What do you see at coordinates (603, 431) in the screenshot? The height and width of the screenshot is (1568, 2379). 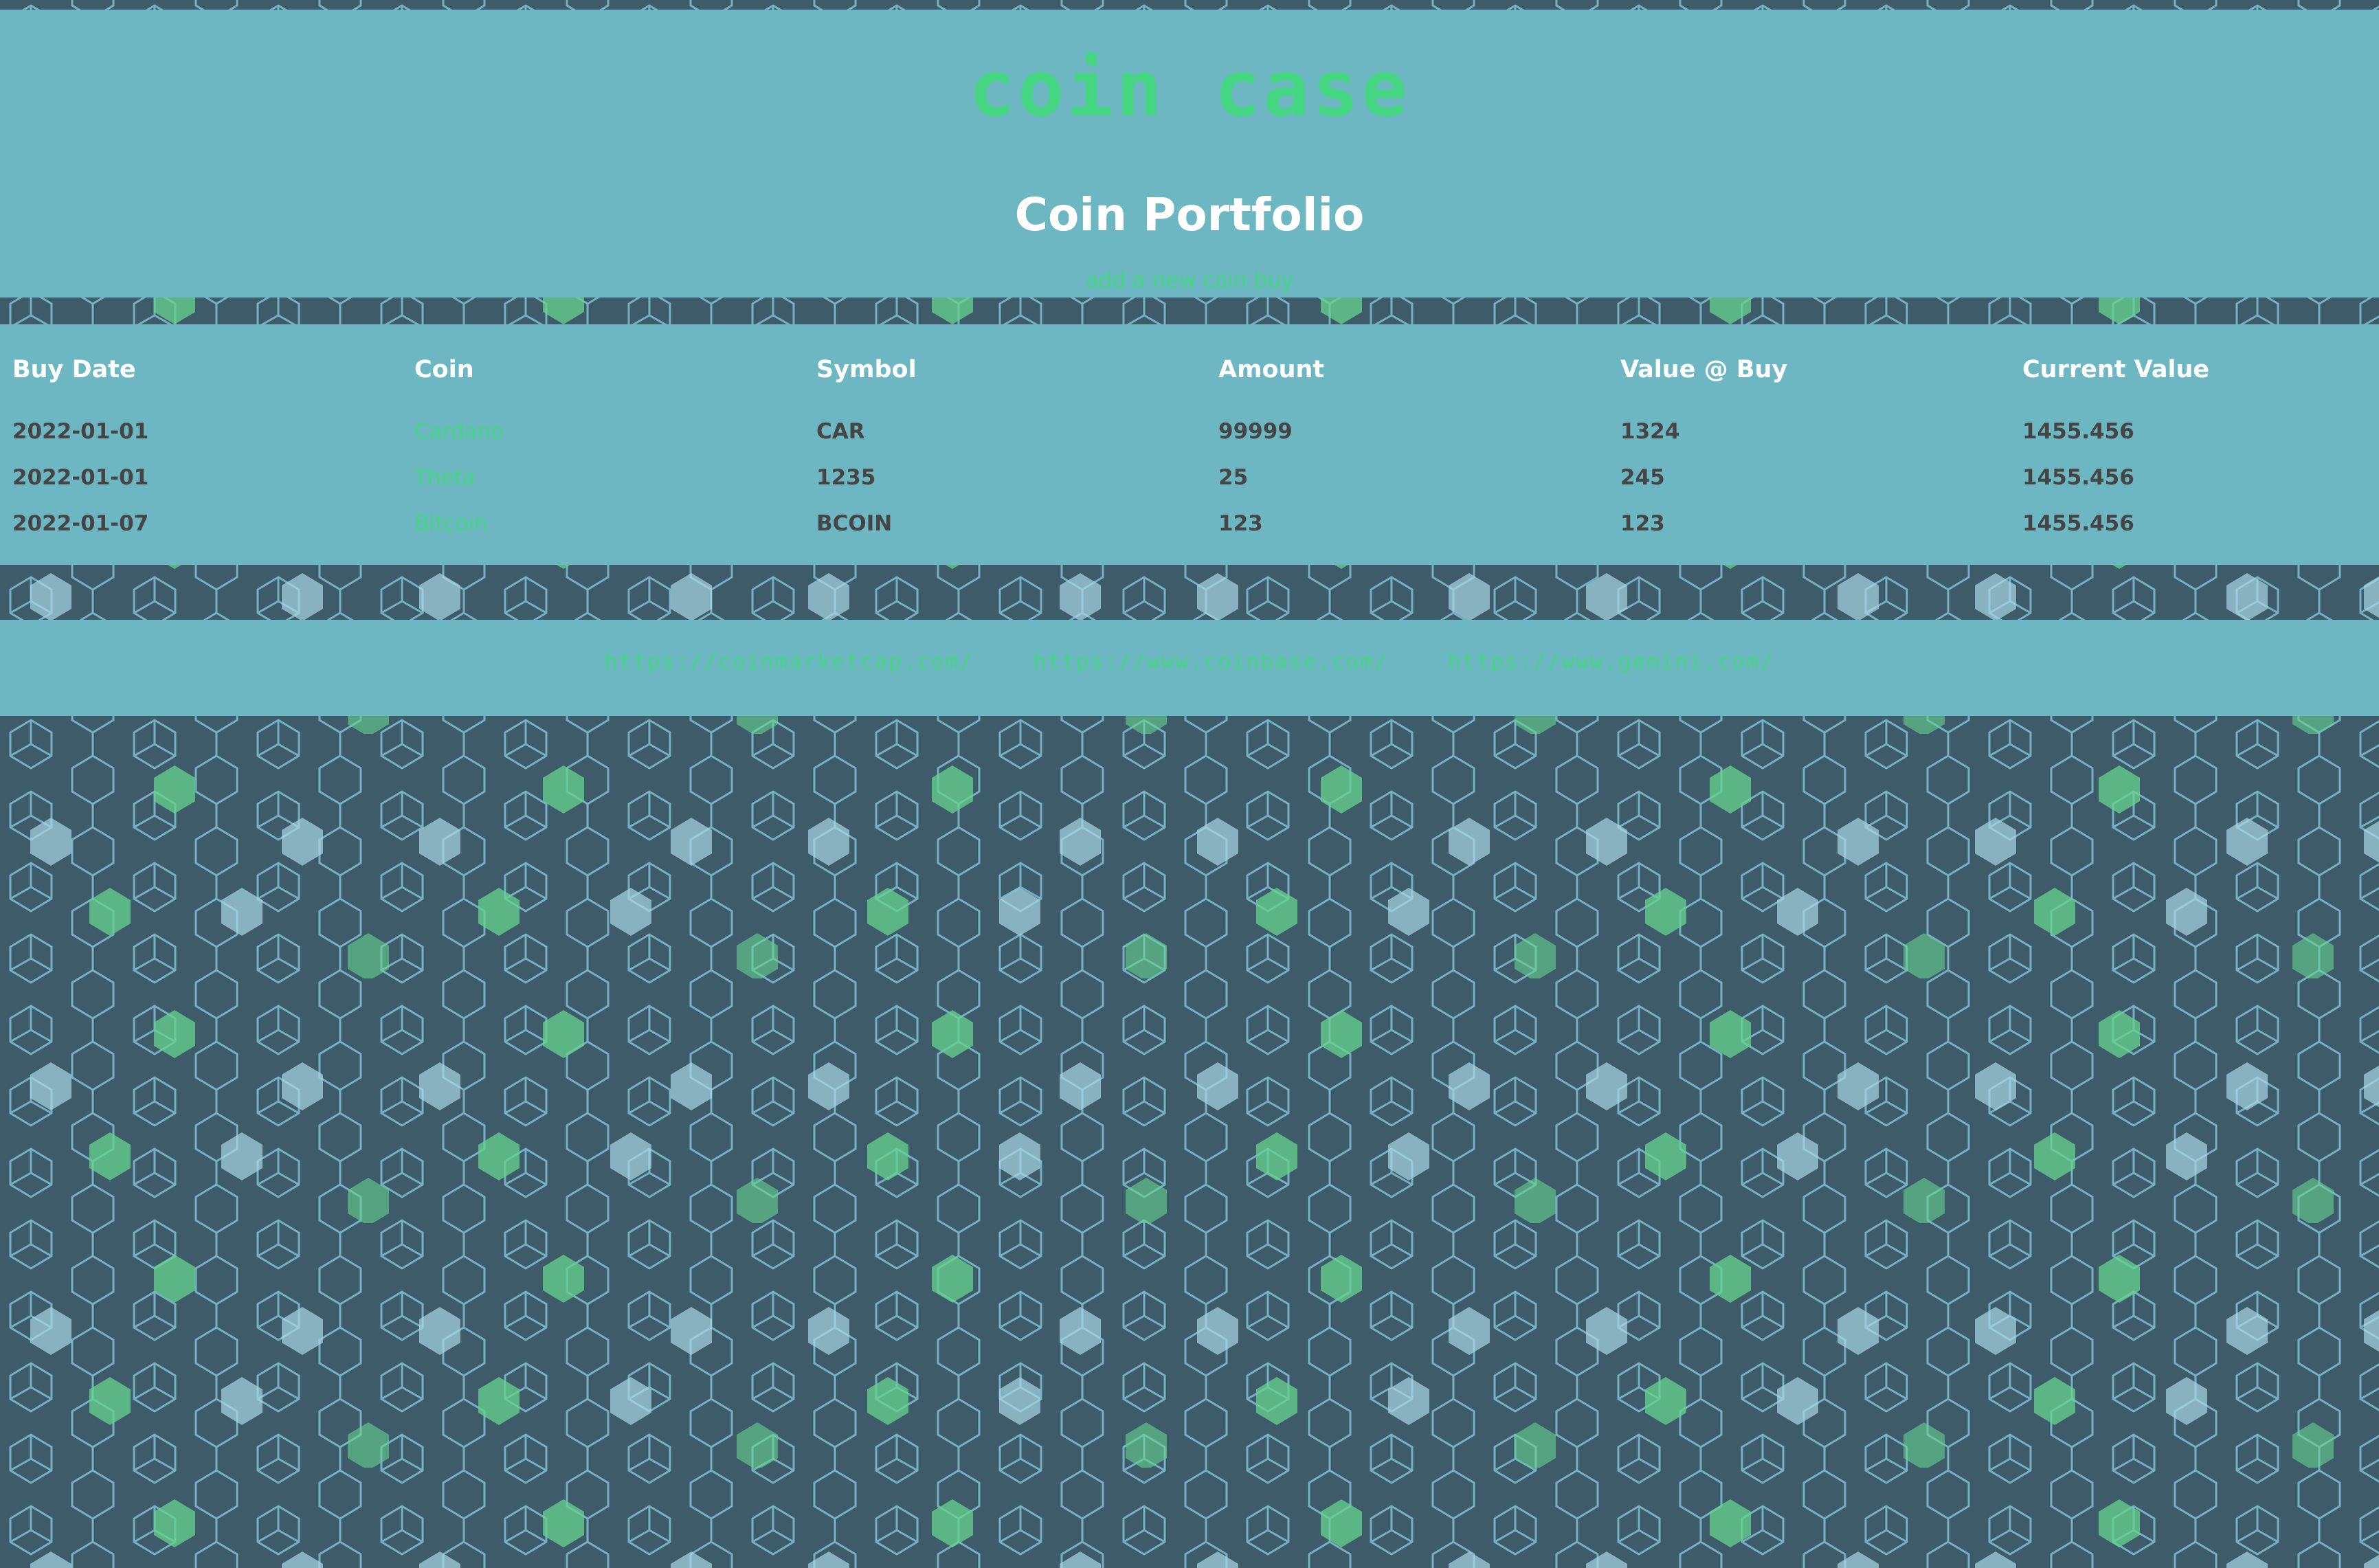 I see `coin-cell: Cardano` at bounding box center [603, 431].